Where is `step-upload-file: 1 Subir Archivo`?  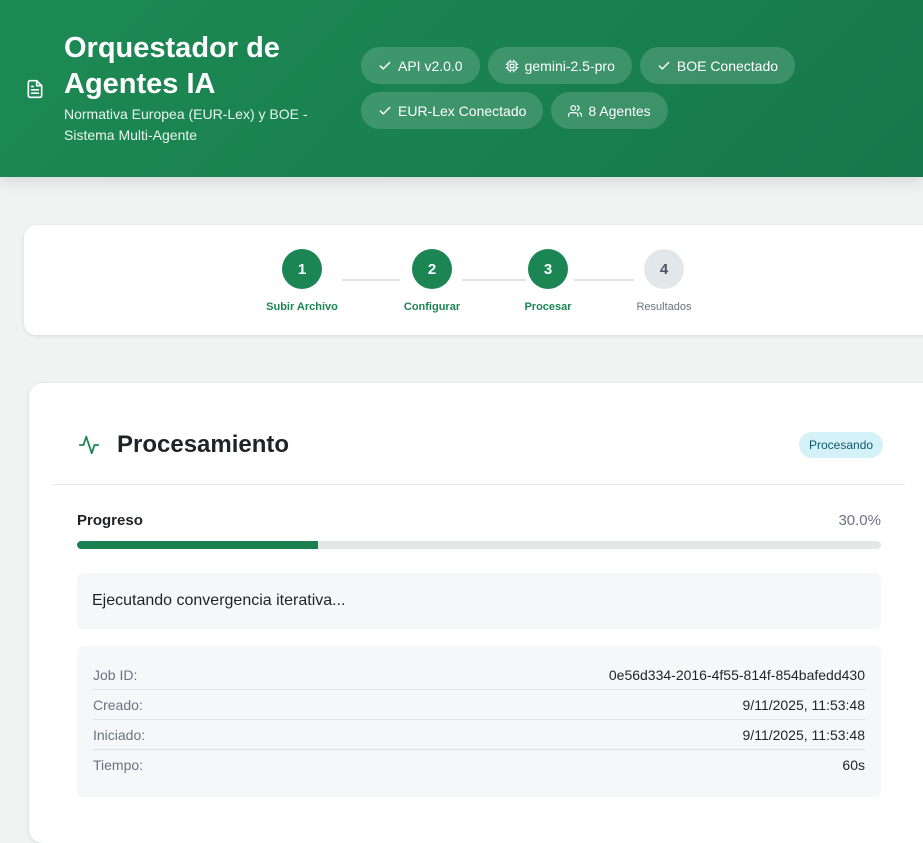
step-upload-file: 1 Subir Archivo is located at coordinates (302, 281).